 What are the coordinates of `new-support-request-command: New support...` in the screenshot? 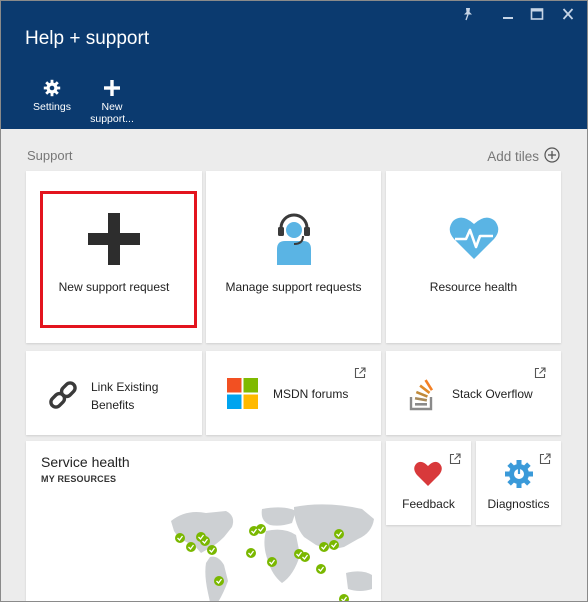 It's located at (112, 102).